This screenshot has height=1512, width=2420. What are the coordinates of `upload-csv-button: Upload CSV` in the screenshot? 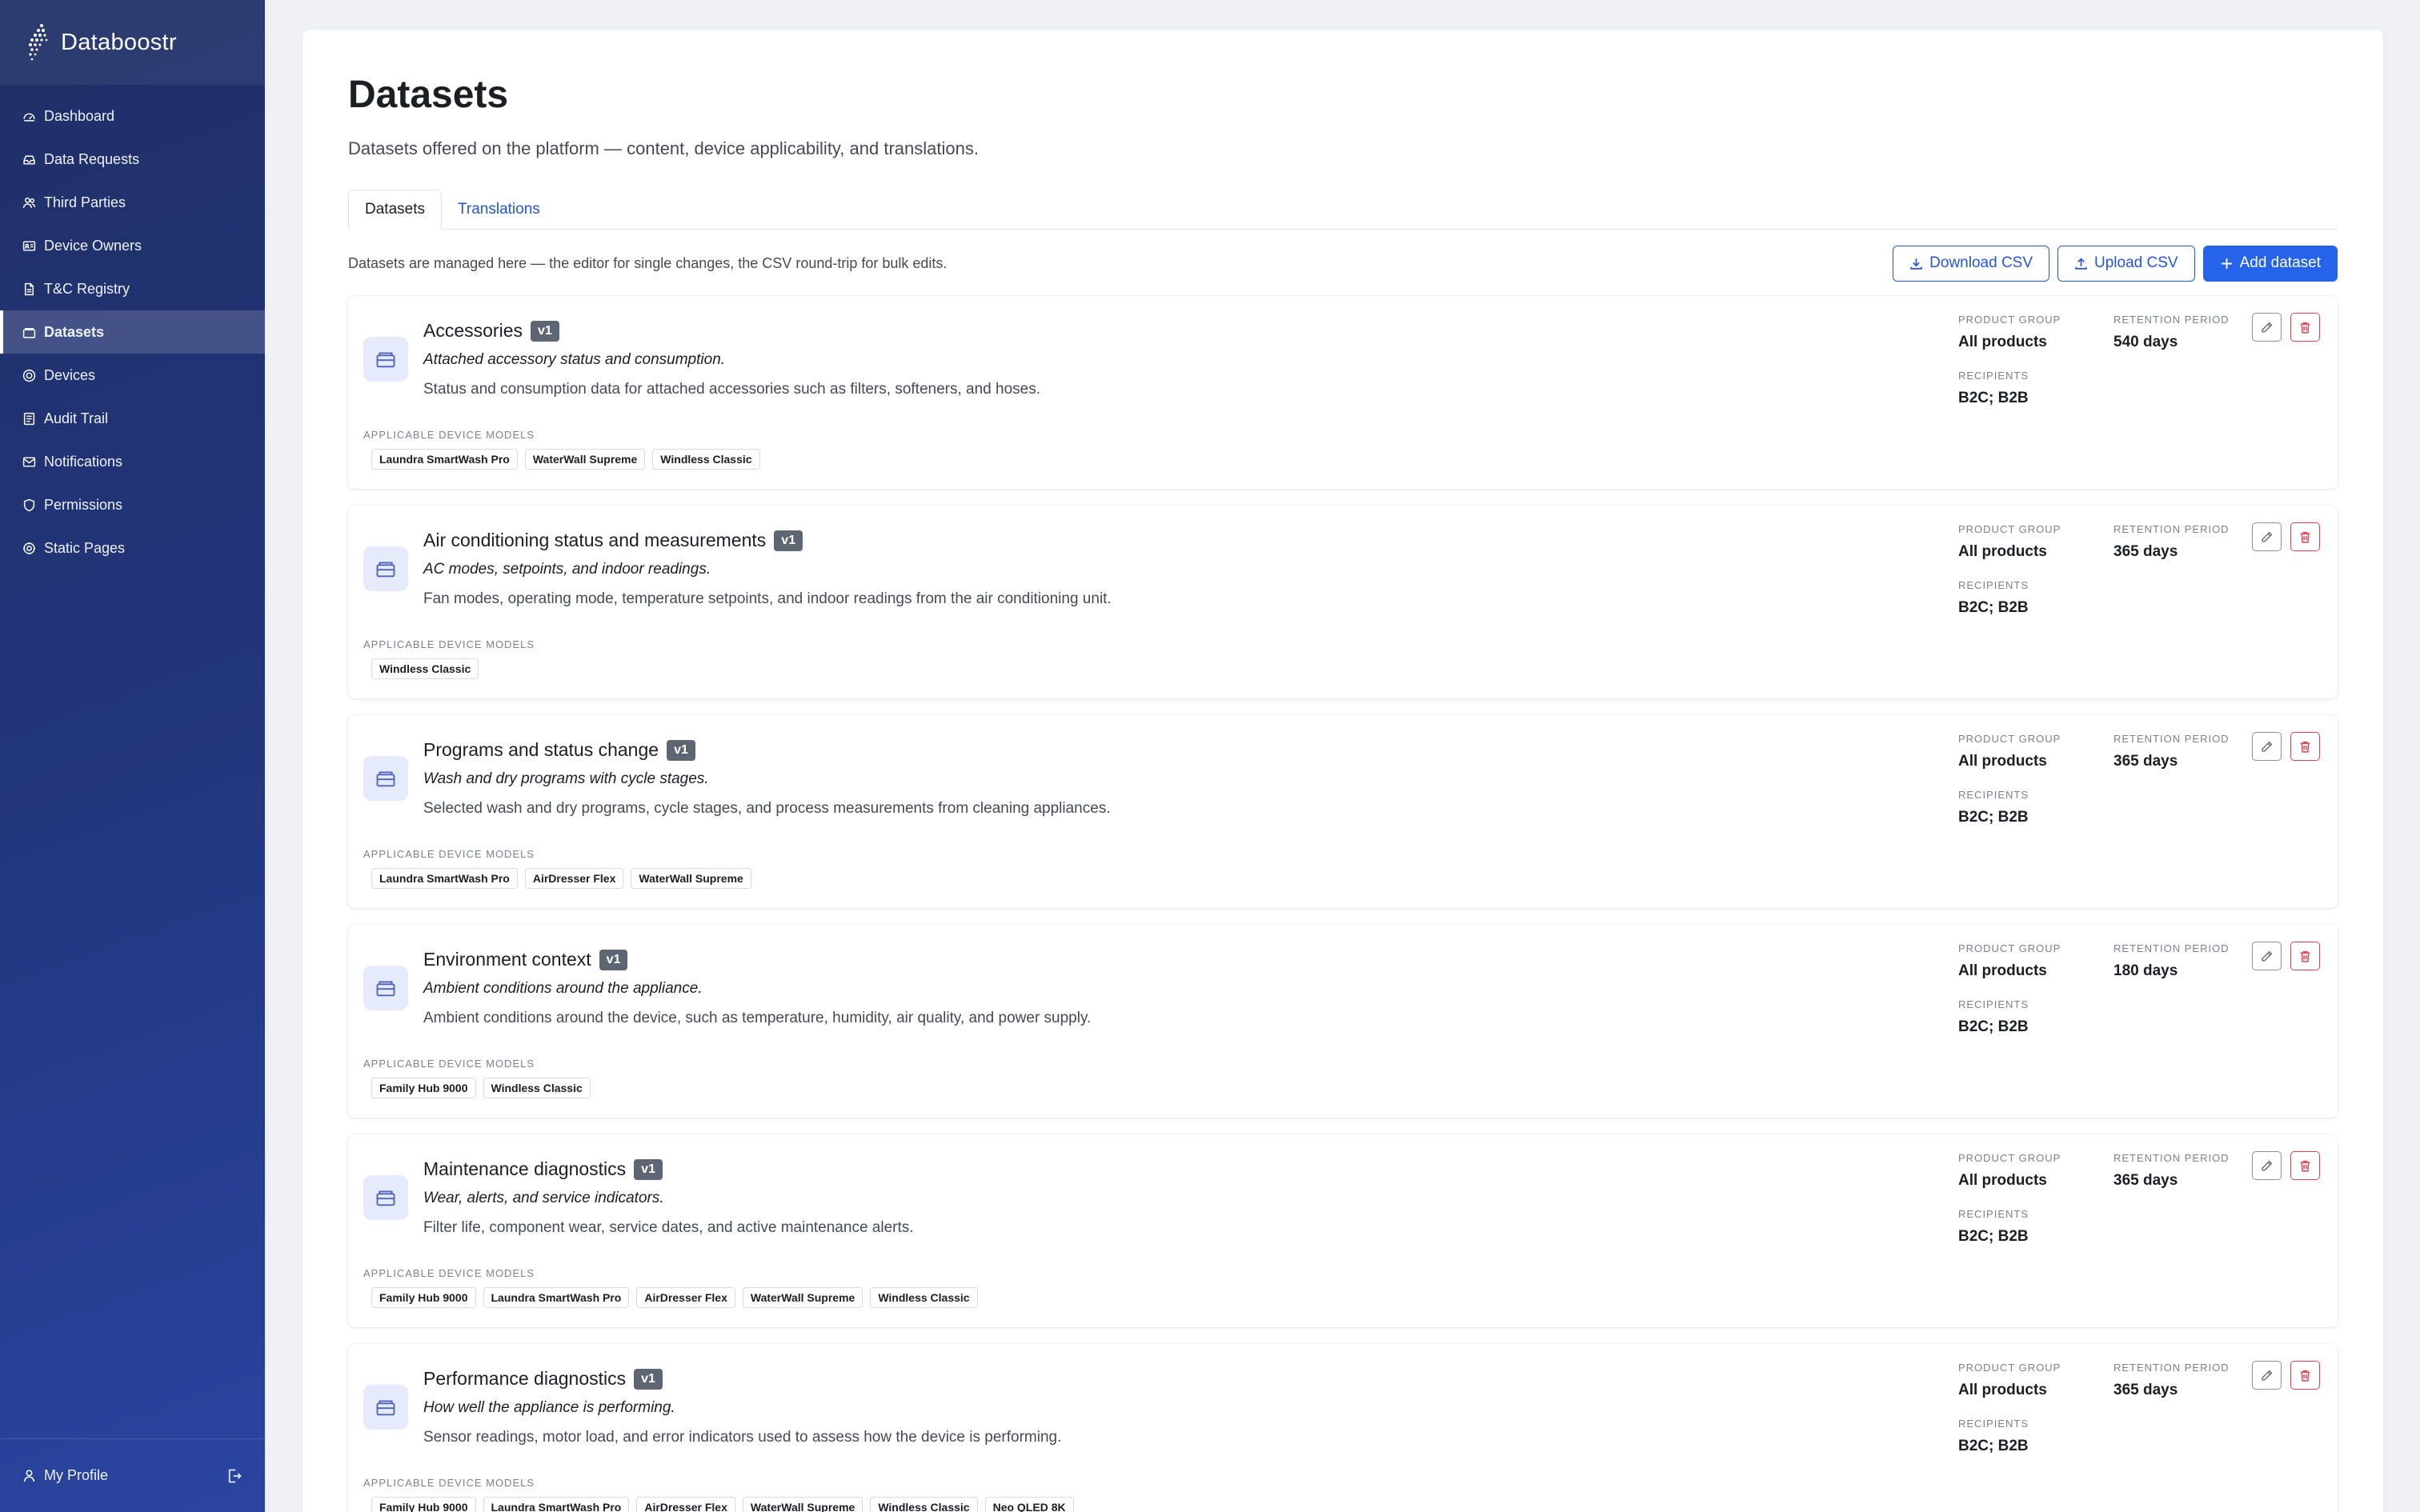 It's located at (2126, 263).